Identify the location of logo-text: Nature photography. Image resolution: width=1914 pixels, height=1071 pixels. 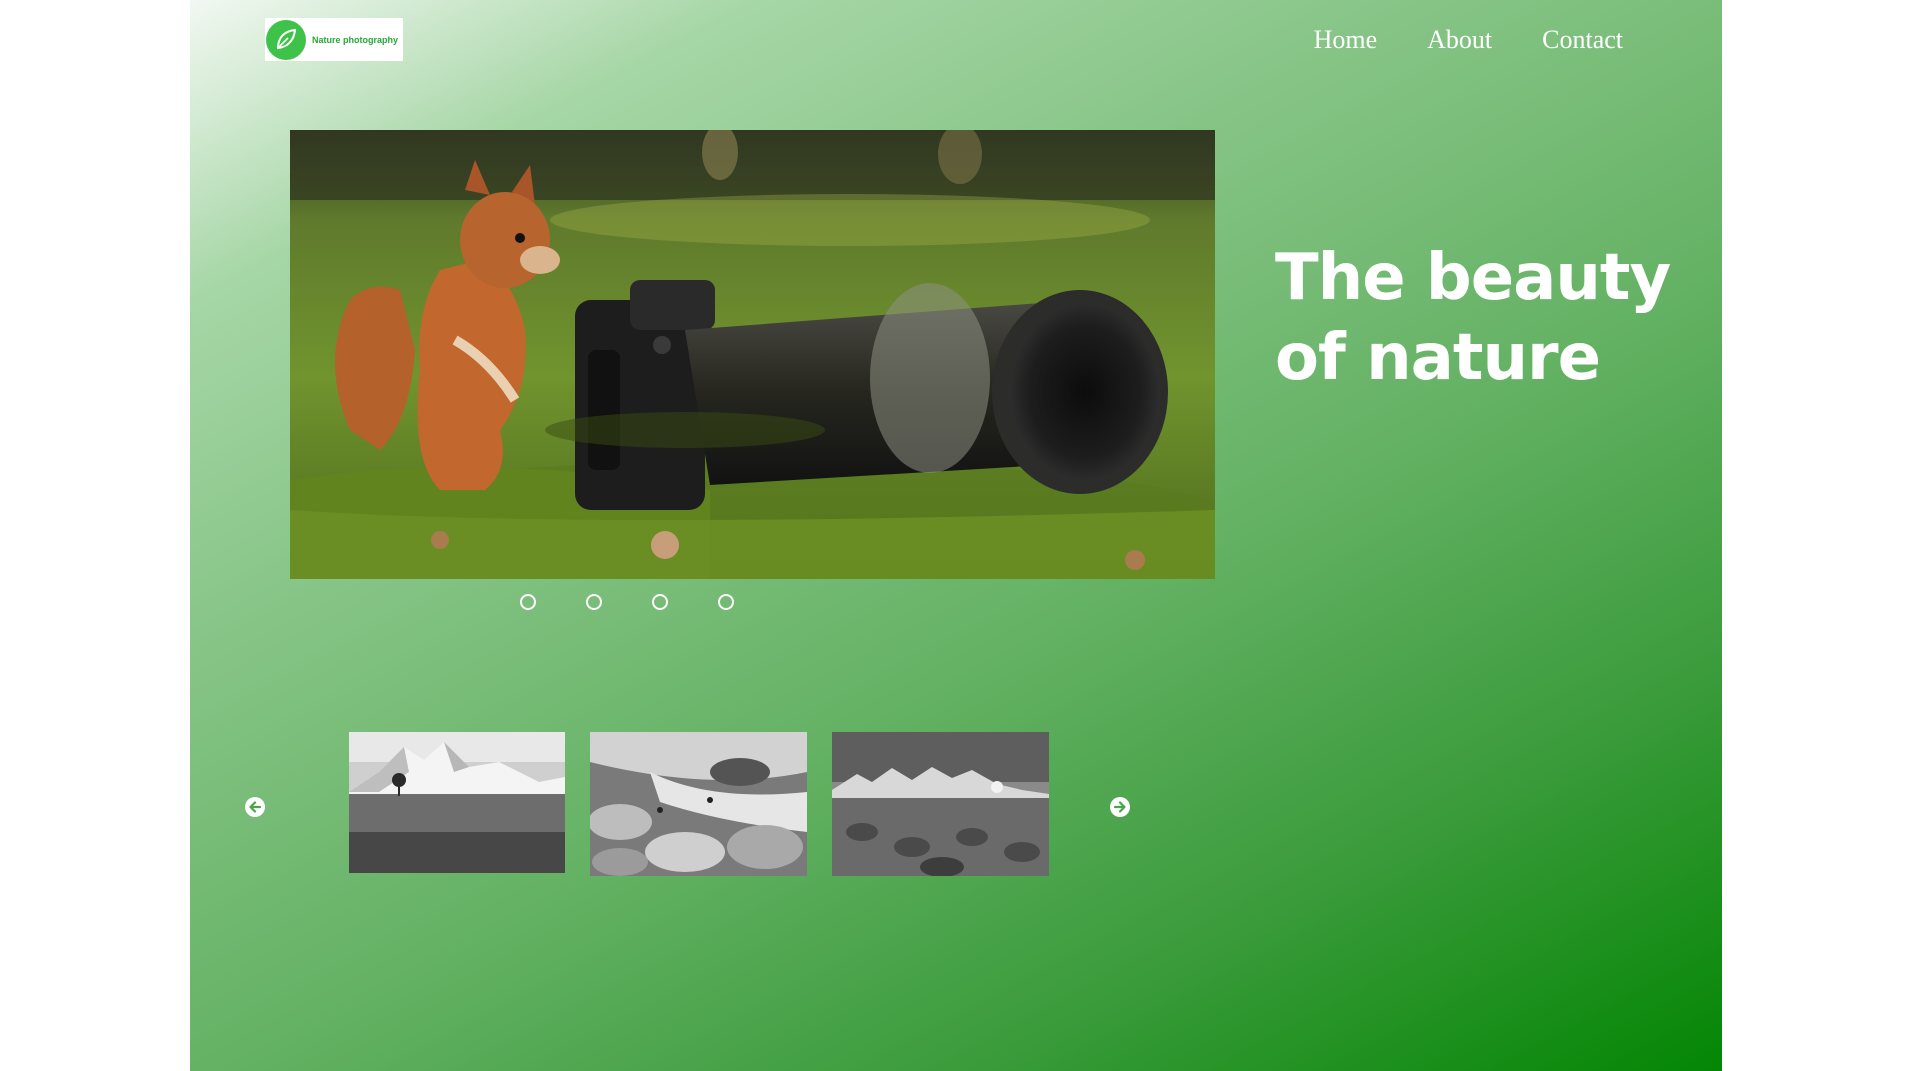
(355, 39).